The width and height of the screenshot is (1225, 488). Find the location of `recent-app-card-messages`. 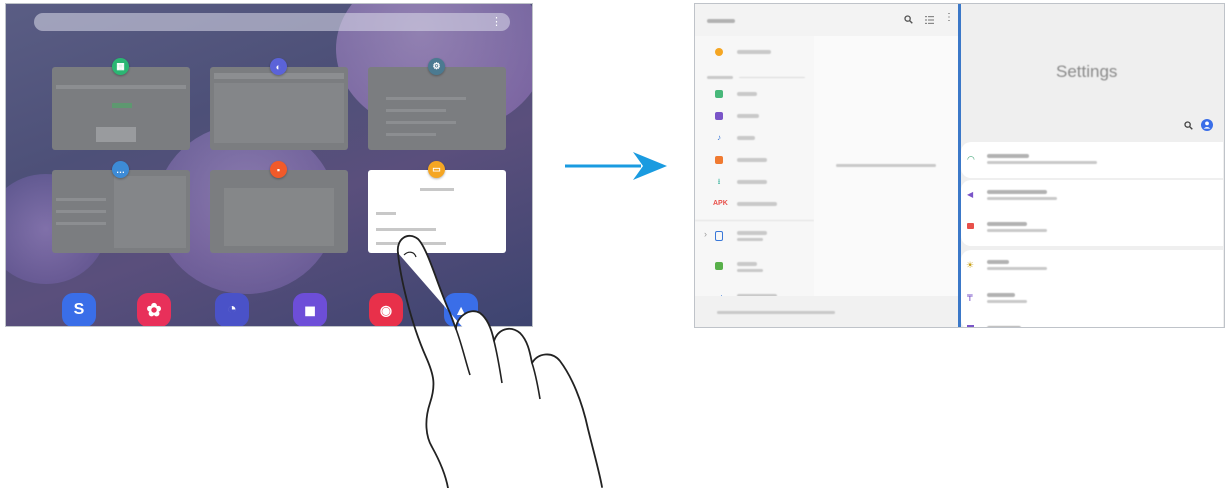

recent-app-card-messages is located at coordinates (121, 211).